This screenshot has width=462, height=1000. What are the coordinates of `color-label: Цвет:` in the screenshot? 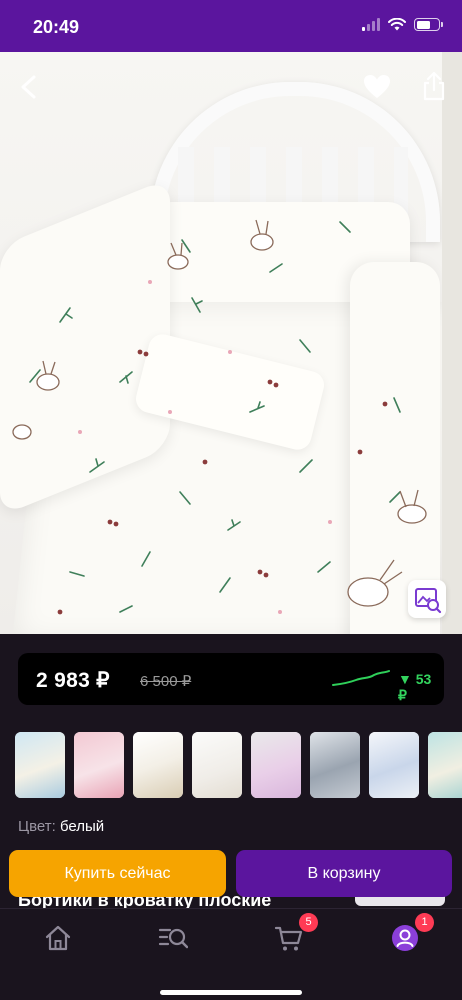 It's located at (37, 826).